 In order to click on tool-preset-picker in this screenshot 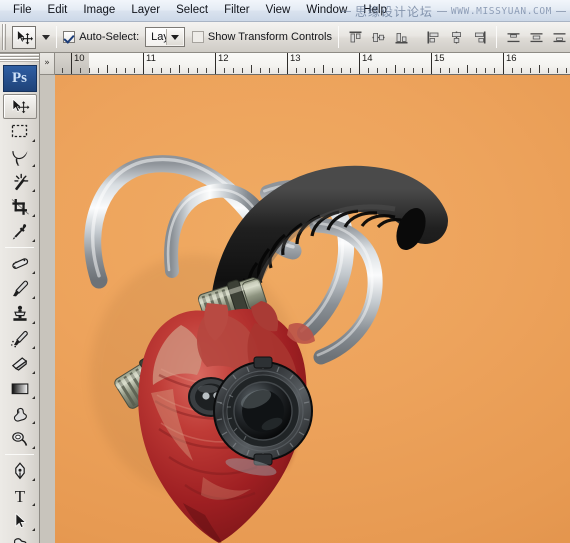, I will do `click(31, 37)`.